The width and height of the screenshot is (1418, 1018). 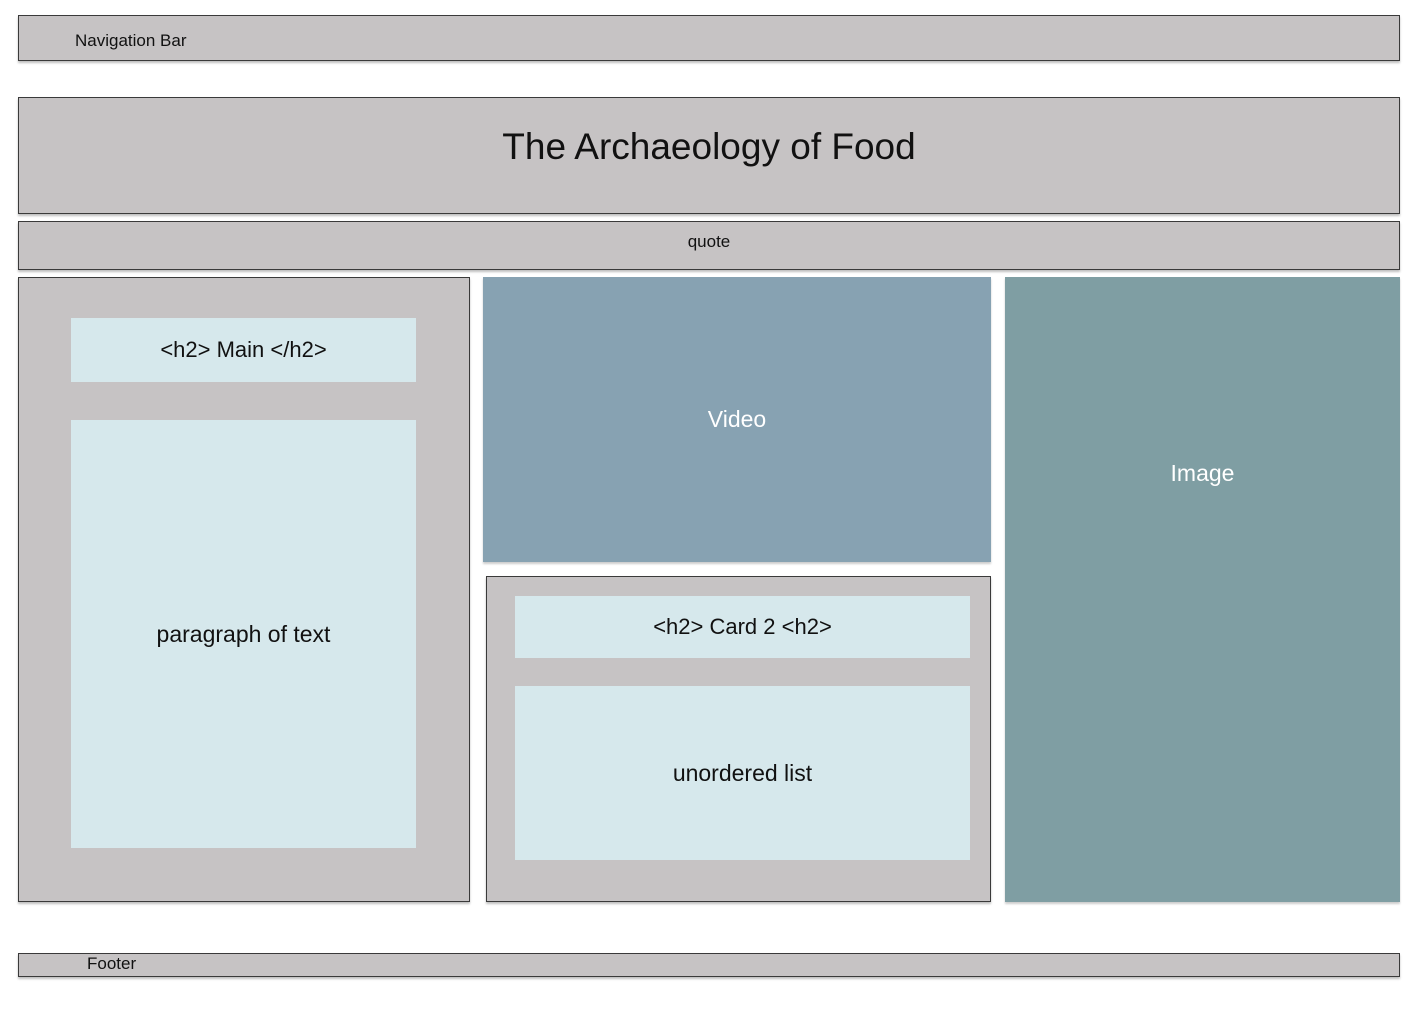 I want to click on quote-label: quote, so click(x=709, y=241).